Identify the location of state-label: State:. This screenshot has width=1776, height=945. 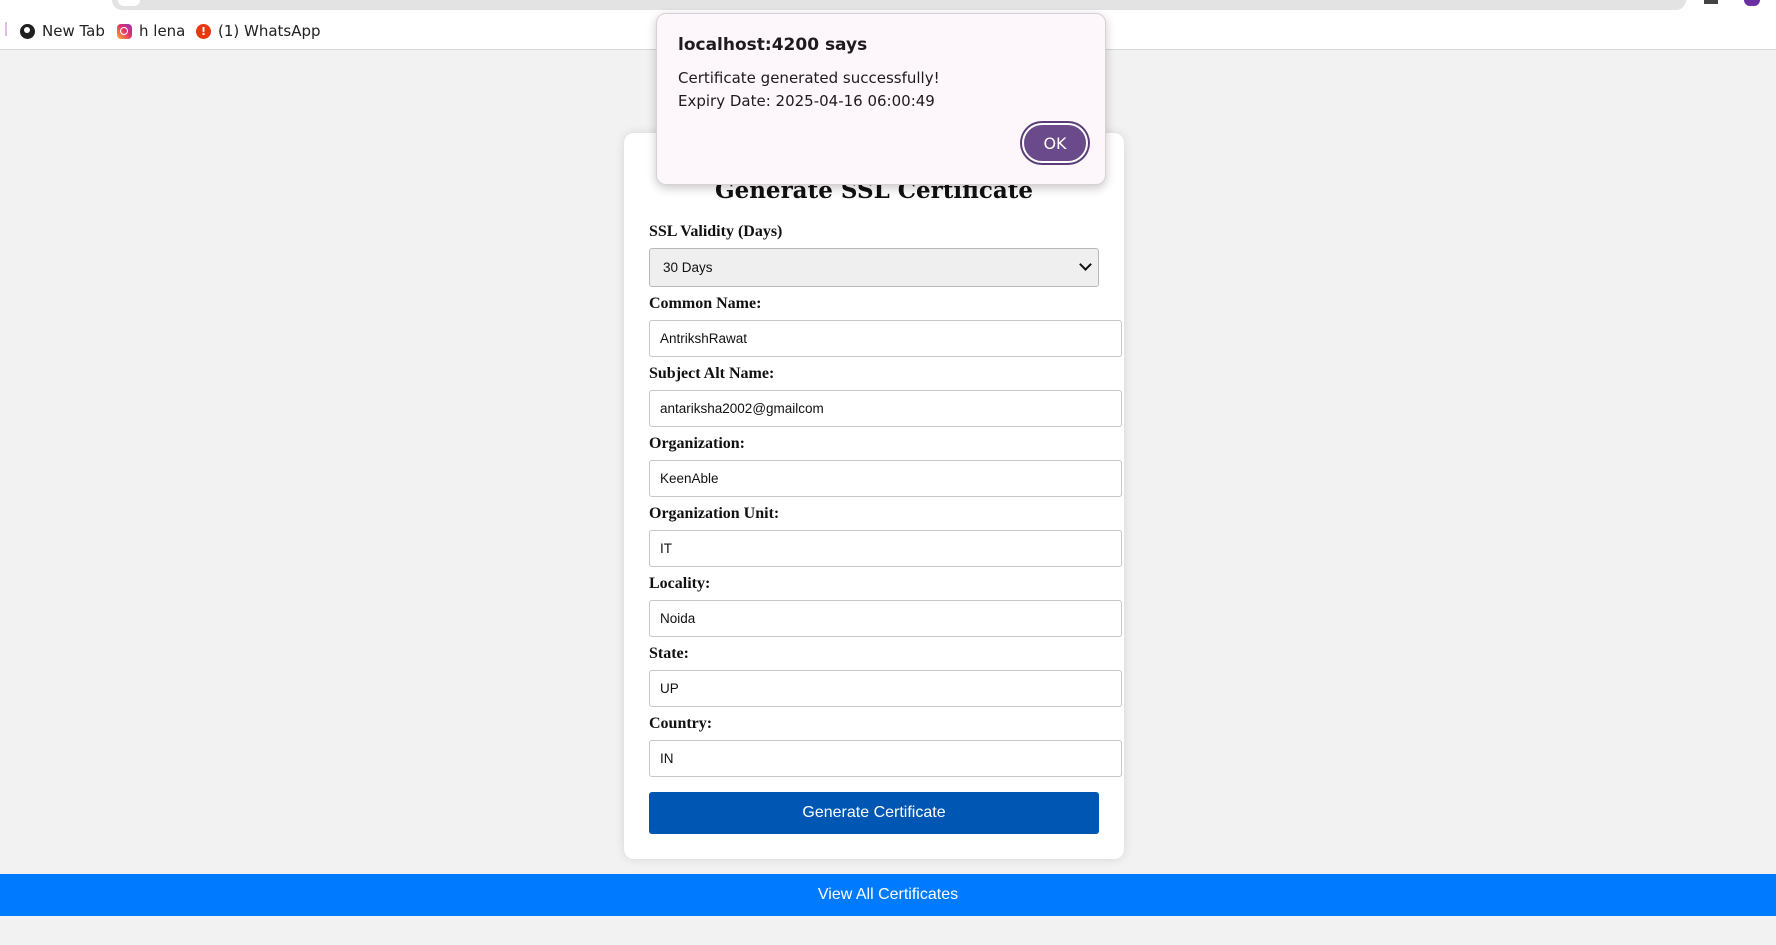
(669, 653).